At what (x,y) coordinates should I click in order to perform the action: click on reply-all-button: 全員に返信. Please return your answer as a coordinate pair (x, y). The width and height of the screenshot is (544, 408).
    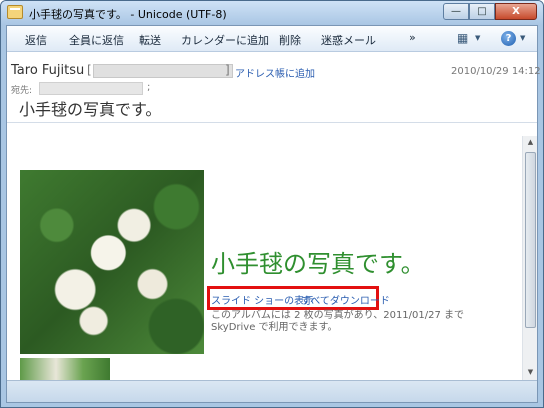
    Looking at the image, I should click on (96, 40).